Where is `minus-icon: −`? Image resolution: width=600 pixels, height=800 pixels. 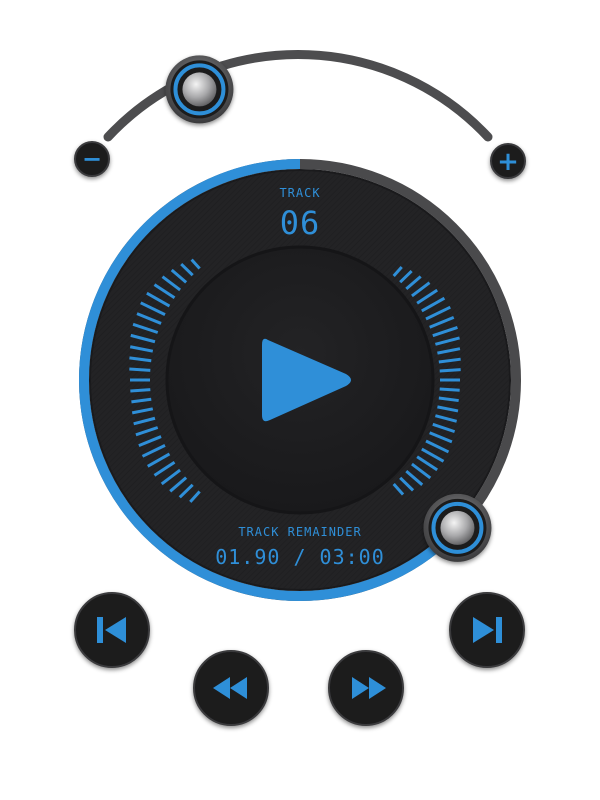 minus-icon: − is located at coordinates (92, 159).